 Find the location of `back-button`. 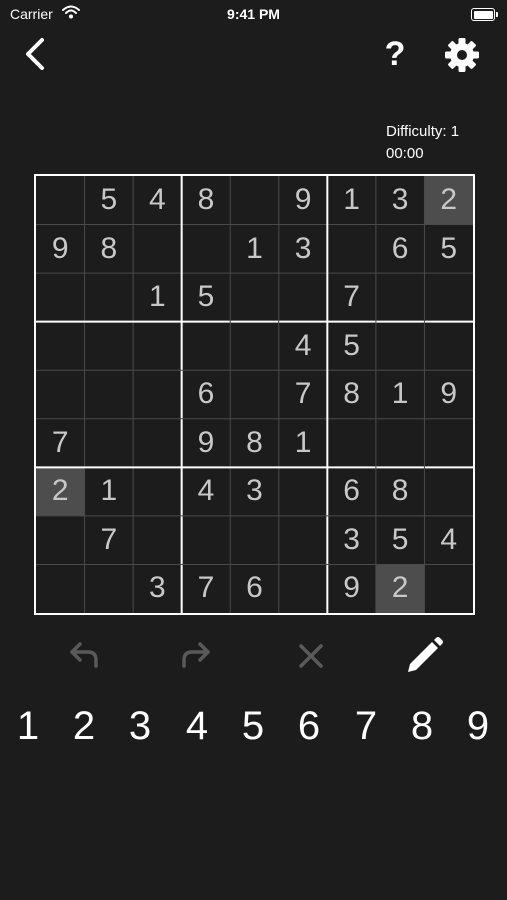

back-button is located at coordinates (36, 54).